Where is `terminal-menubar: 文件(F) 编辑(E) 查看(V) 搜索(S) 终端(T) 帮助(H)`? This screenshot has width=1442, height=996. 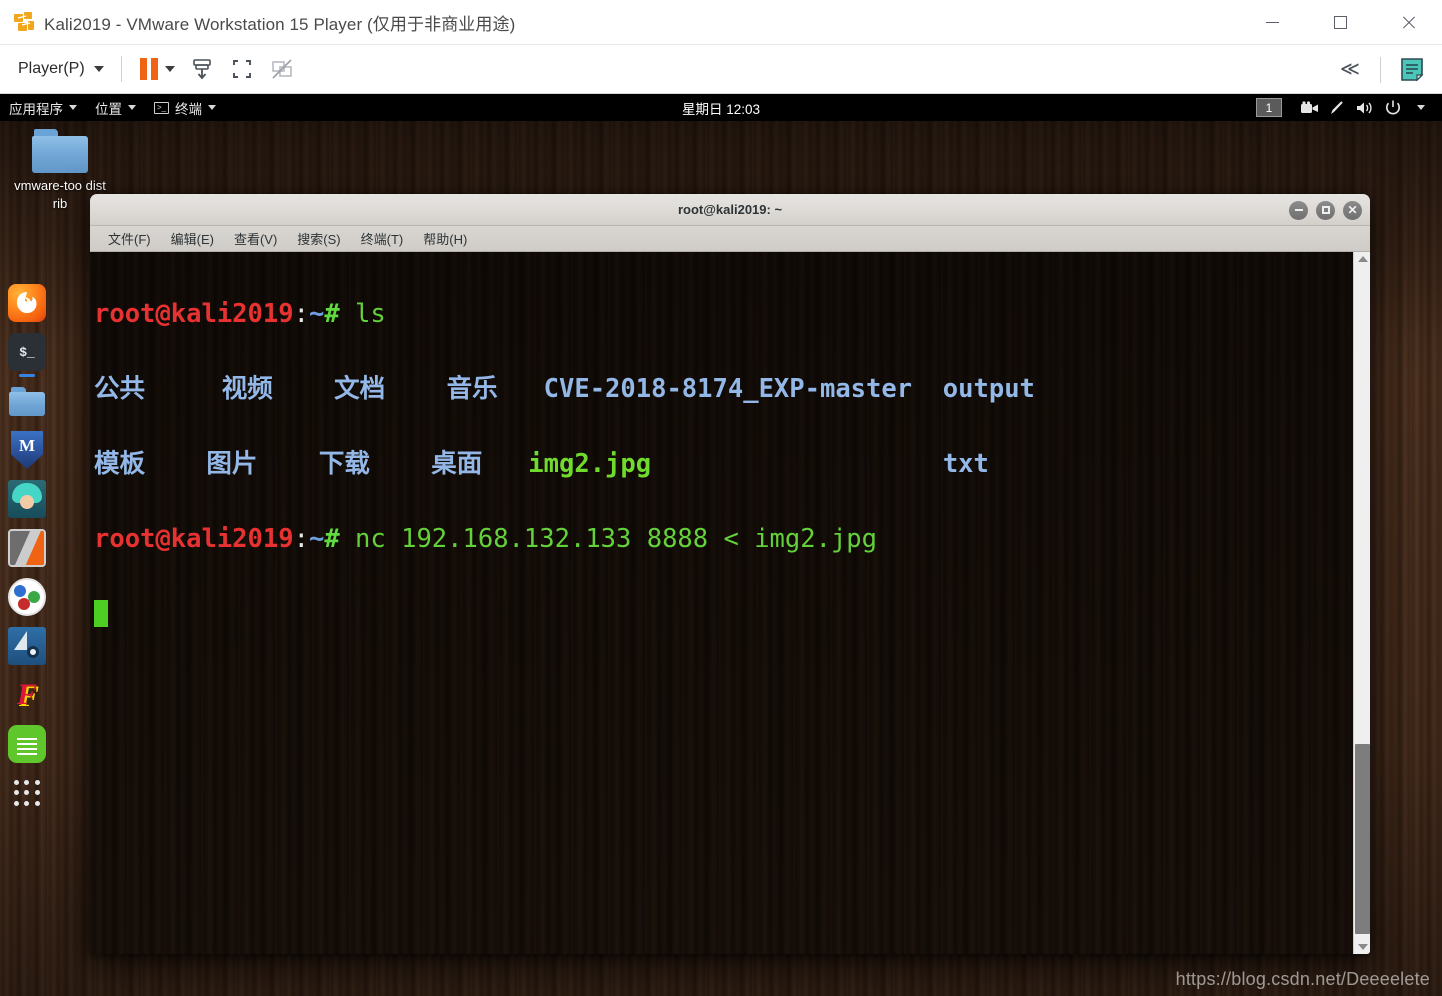
terminal-menubar: 文件(F) 编辑(E) 查看(V) 搜索(S) 终端(T) 帮助(H) is located at coordinates (730, 239).